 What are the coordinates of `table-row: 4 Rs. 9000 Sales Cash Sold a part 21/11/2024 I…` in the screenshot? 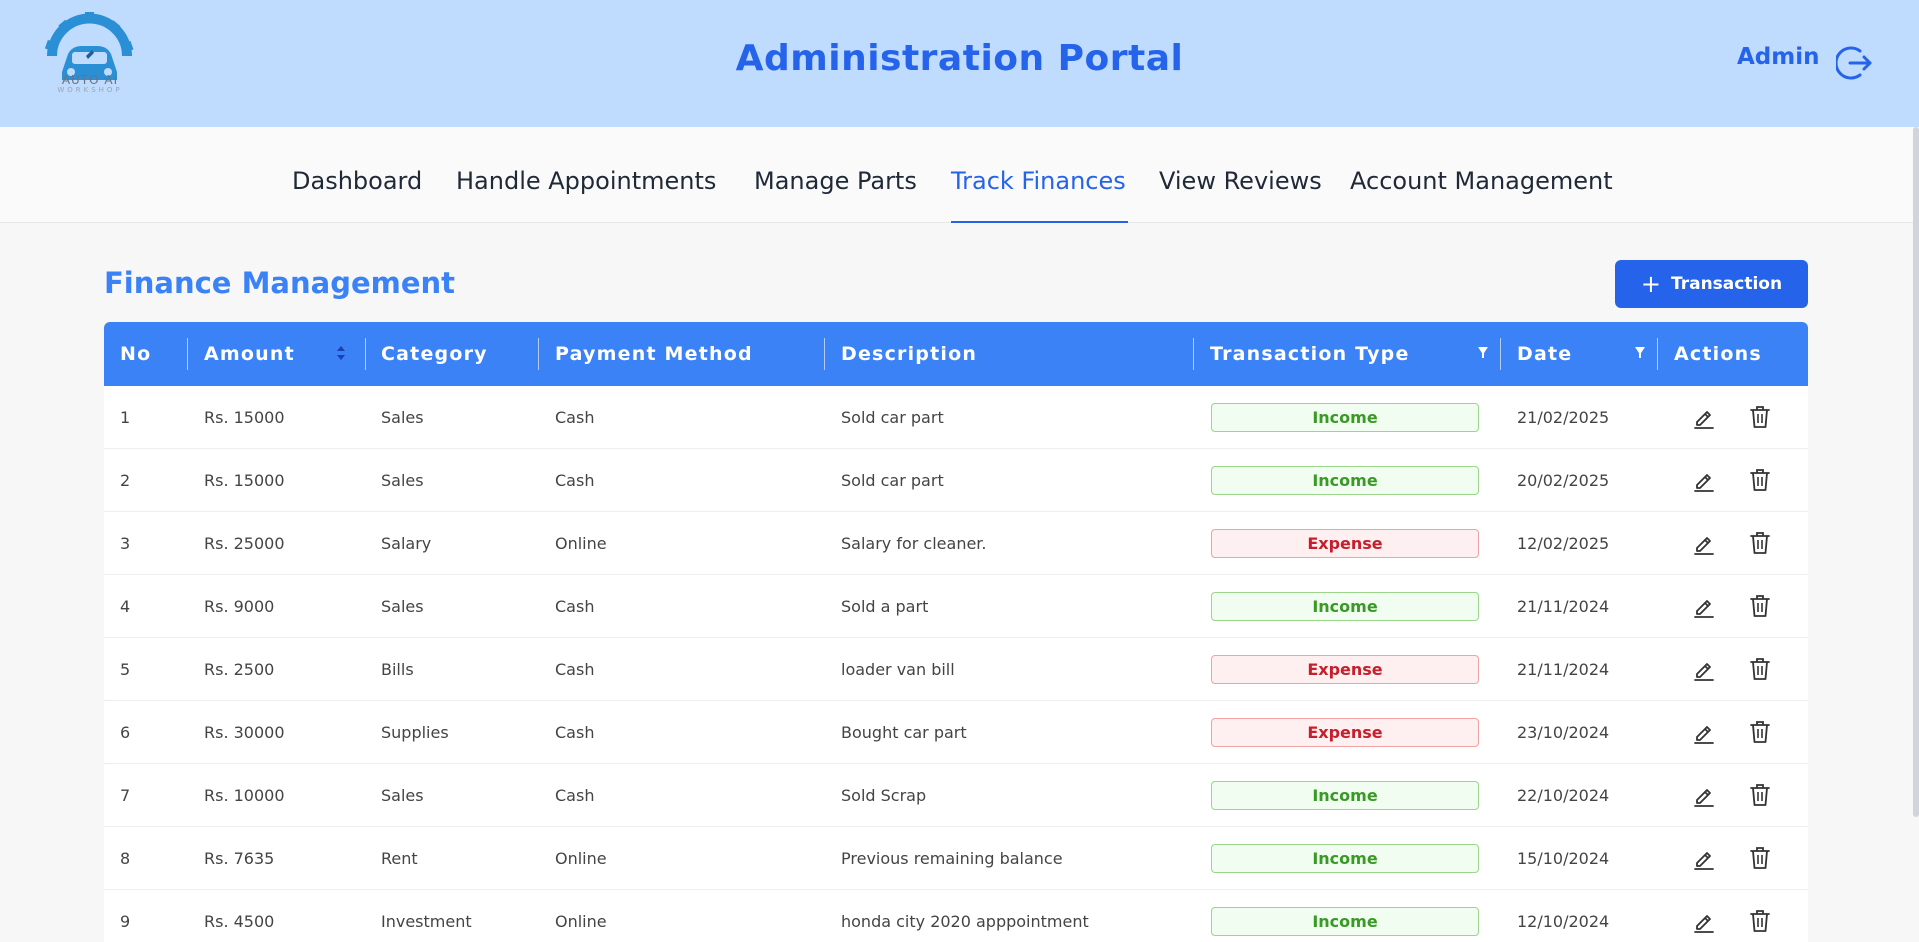 It's located at (956, 606).